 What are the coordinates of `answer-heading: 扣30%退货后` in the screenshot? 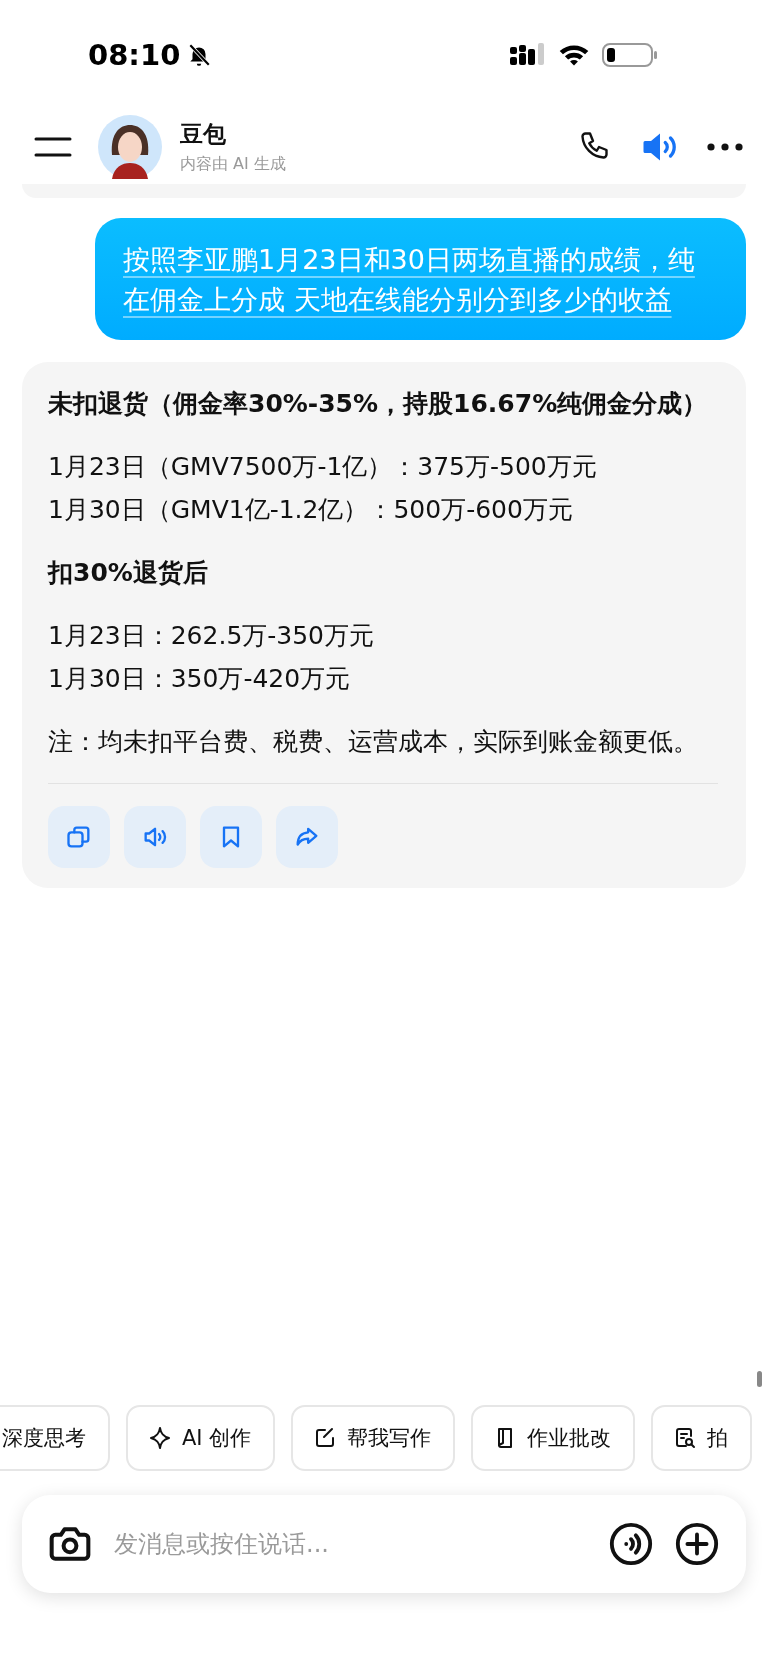 It's located at (128, 573).